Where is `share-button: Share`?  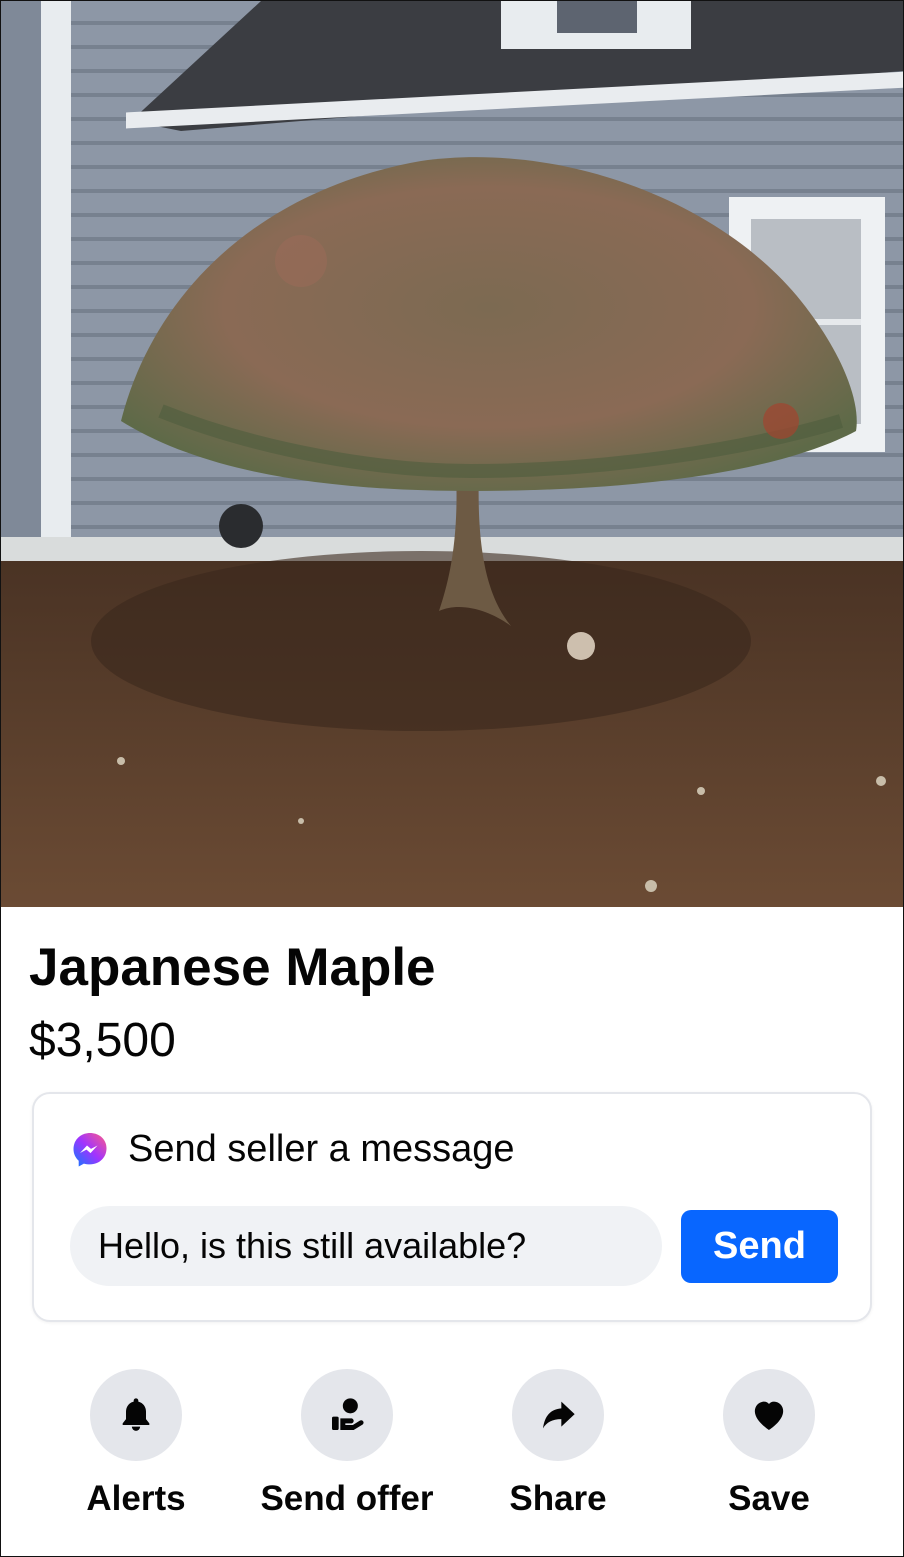
share-button: Share is located at coordinates (558, 1444).